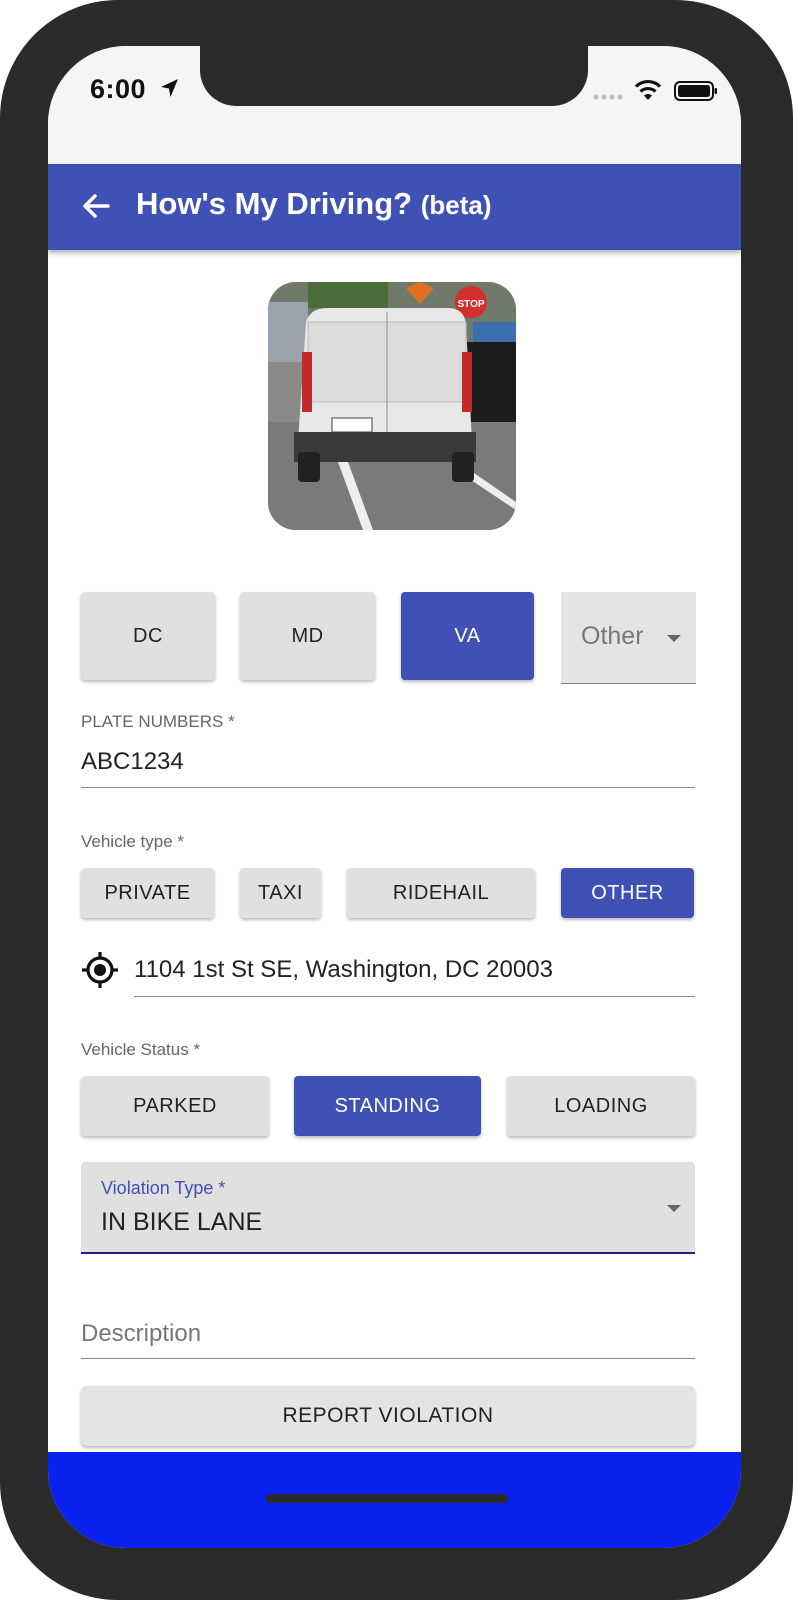 This screenshot has width=793, height=1600. Describe the element at coordinates (388, 1416) in the screenshot. I see `report-violation-button: REPORT VIOLATION` at that location.